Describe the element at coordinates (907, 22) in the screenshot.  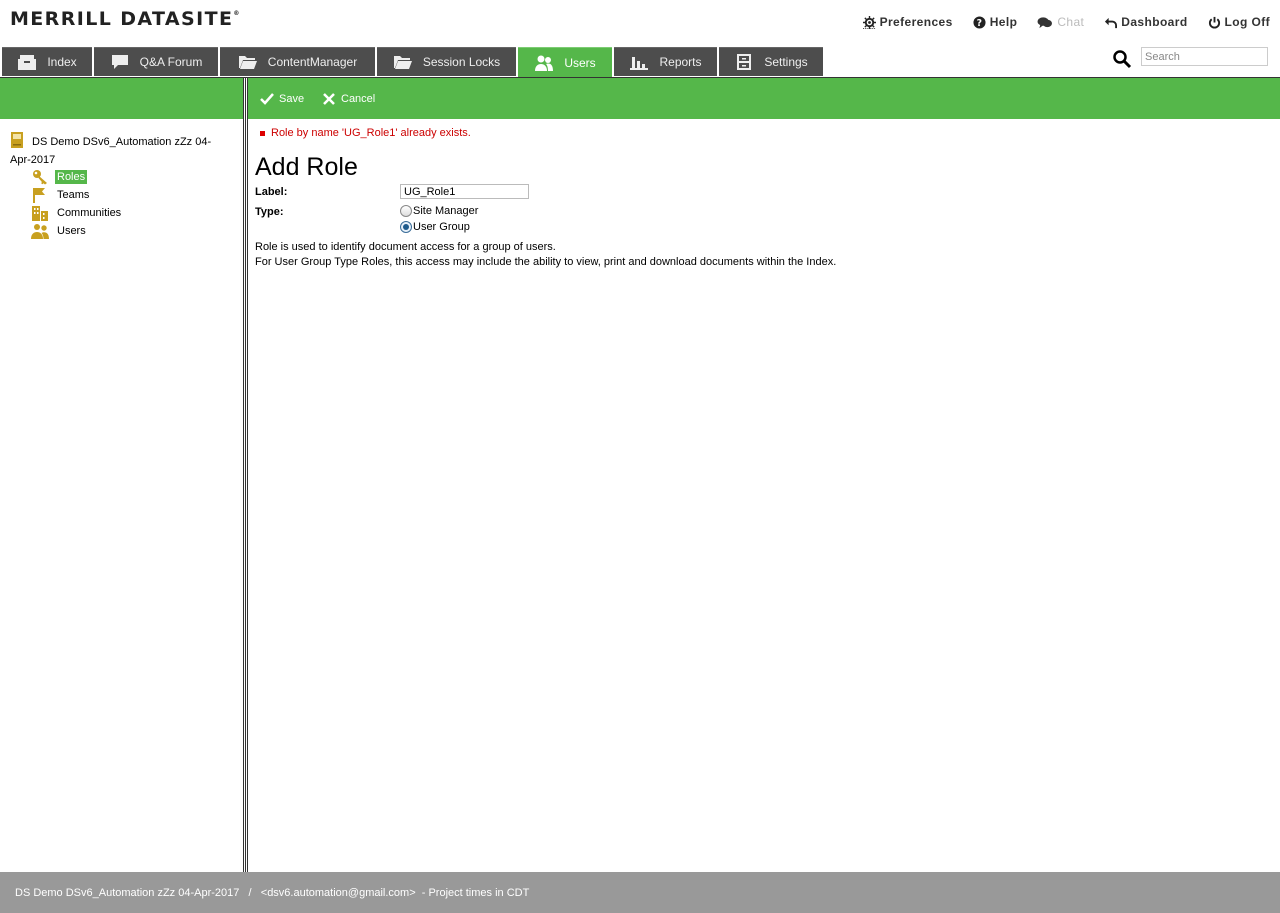
I see `preferences-link: Preferences` at that location.